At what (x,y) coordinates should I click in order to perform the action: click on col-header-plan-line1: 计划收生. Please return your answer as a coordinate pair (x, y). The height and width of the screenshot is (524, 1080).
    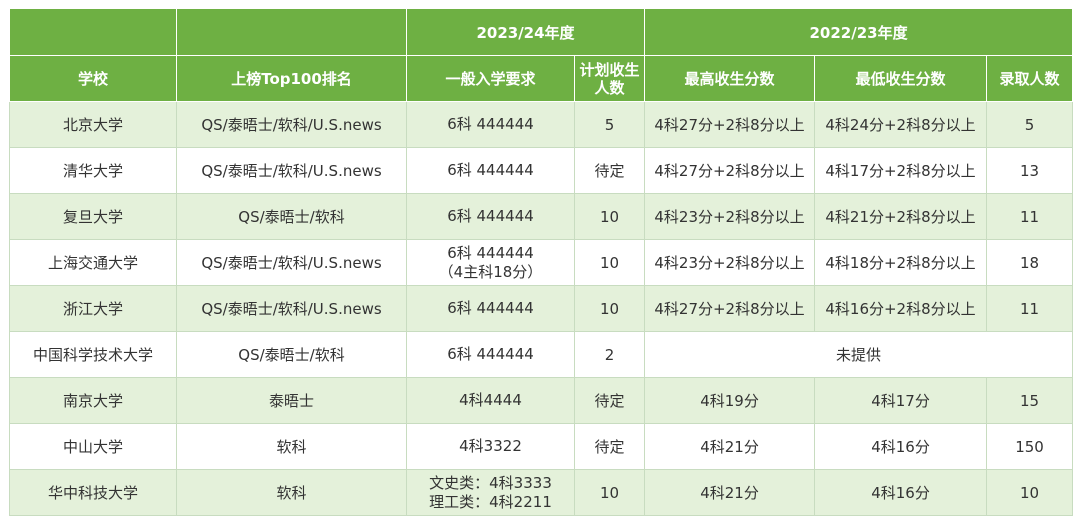
    Looking at the image, I should click on (609, 69).